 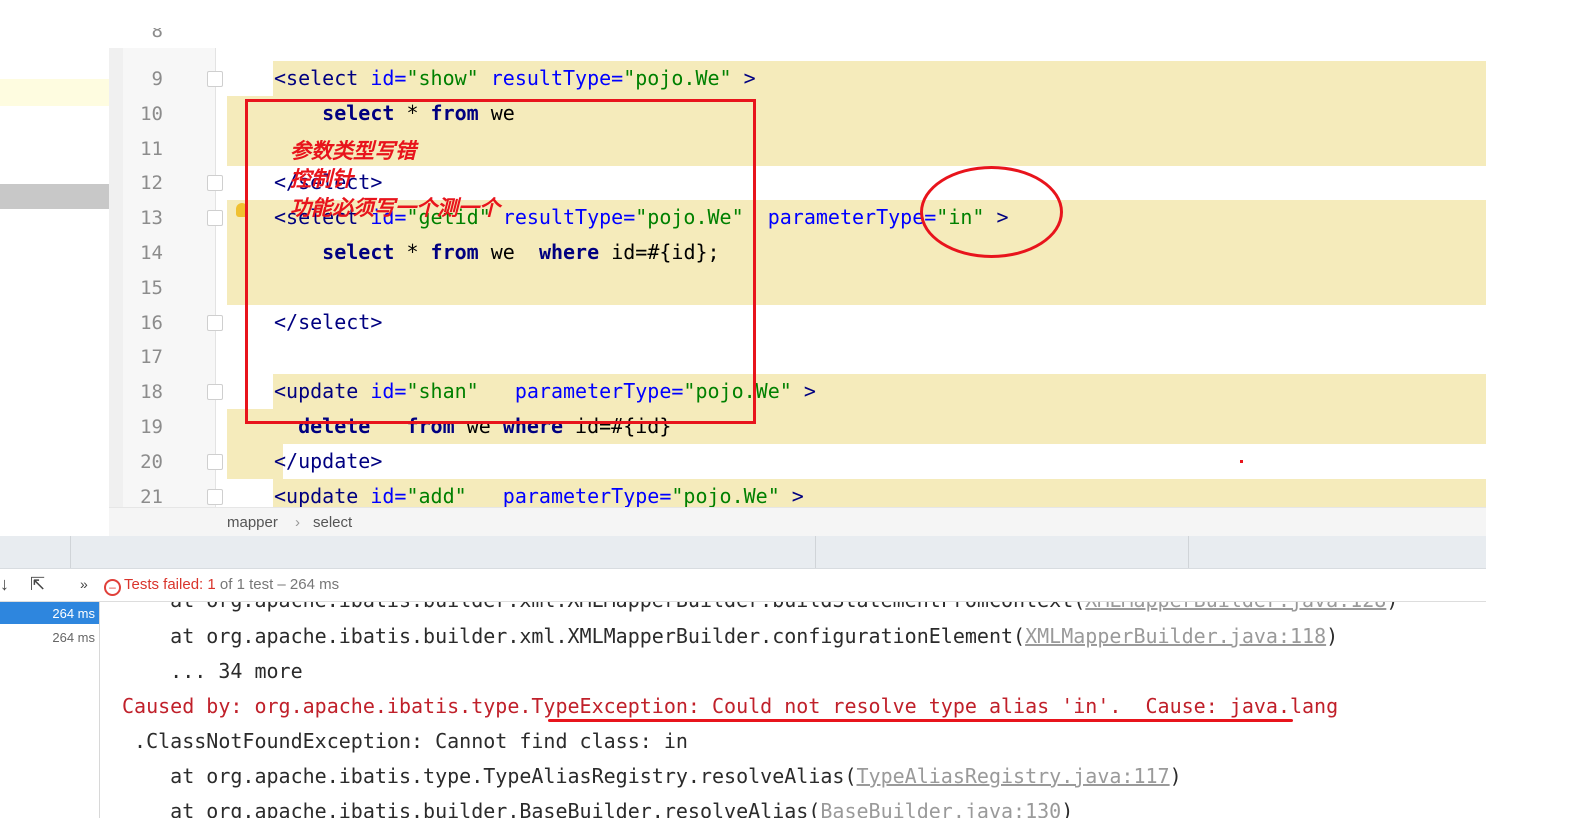 What do you see at coordinates (151, 496) in the screenshot?
I see `line-number: 21` at bounding box center [151, 496].